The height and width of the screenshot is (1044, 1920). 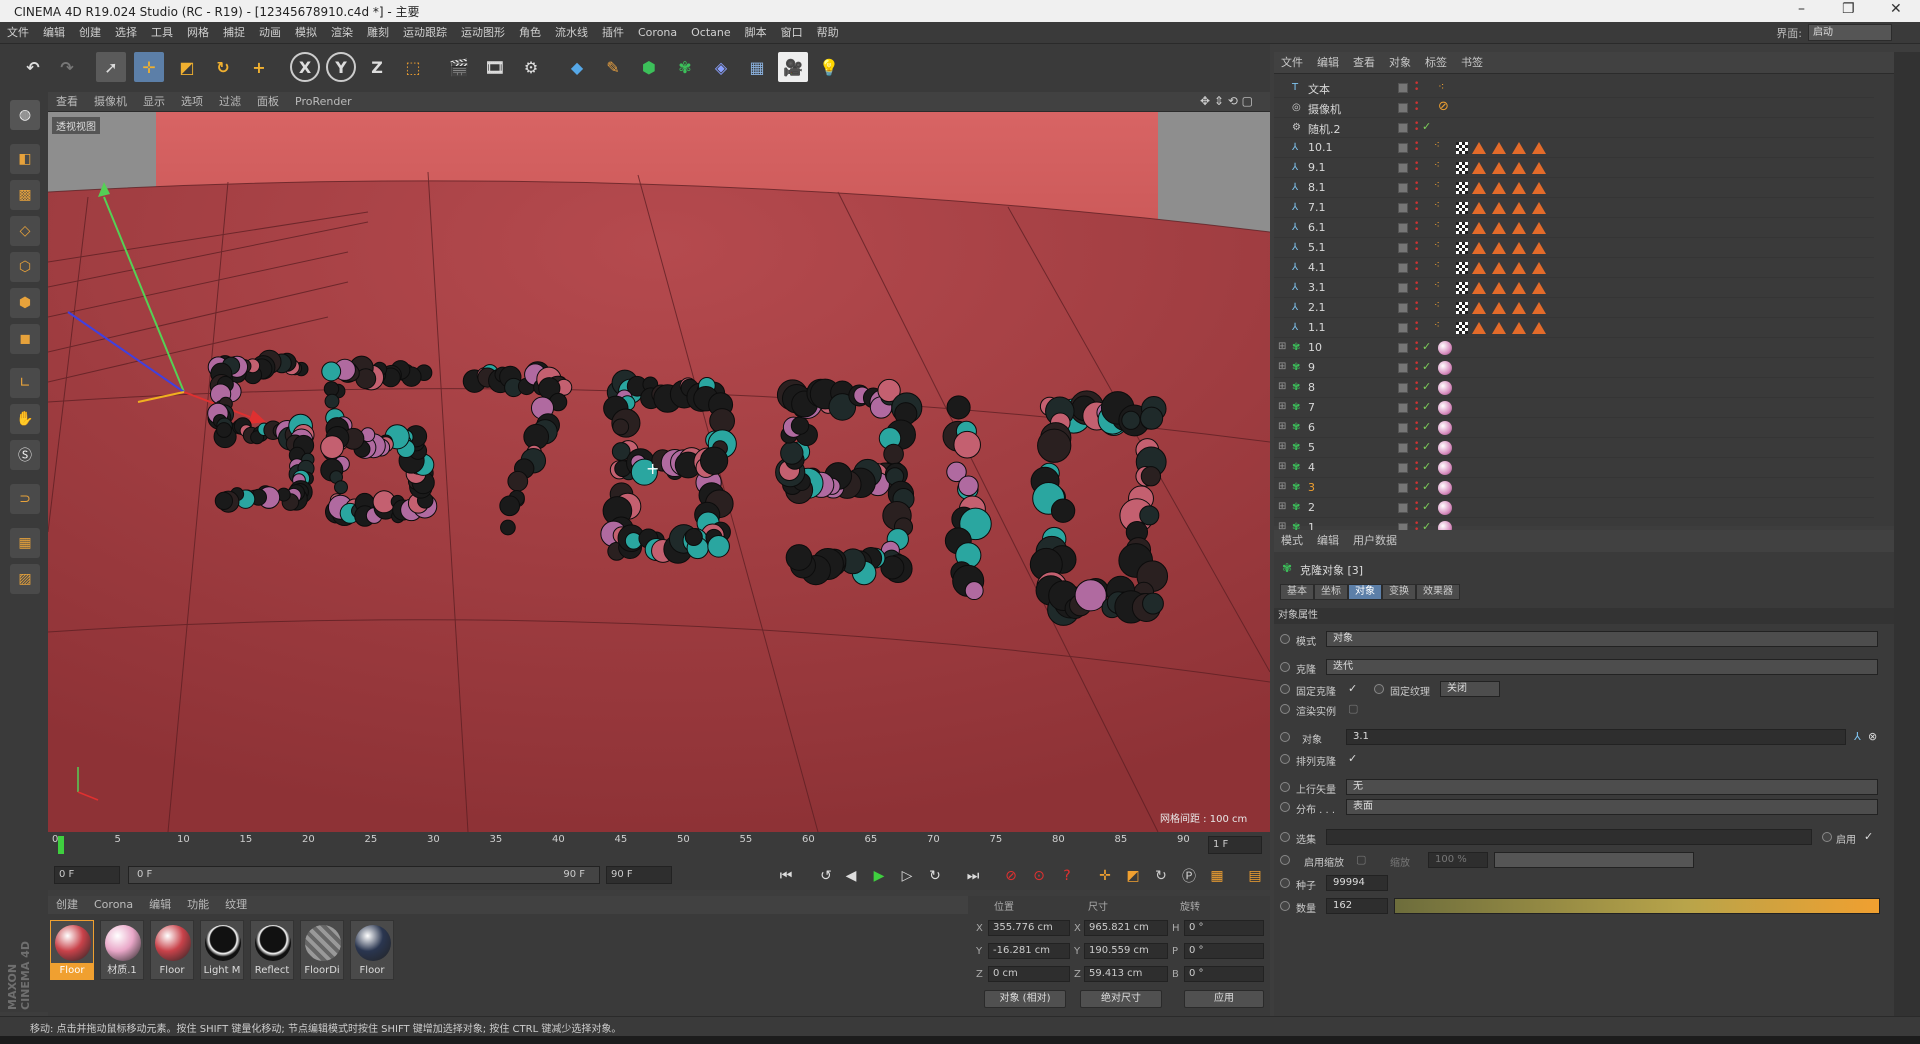 I want to click on count-anim-dot, so click(x=1285, y=906).